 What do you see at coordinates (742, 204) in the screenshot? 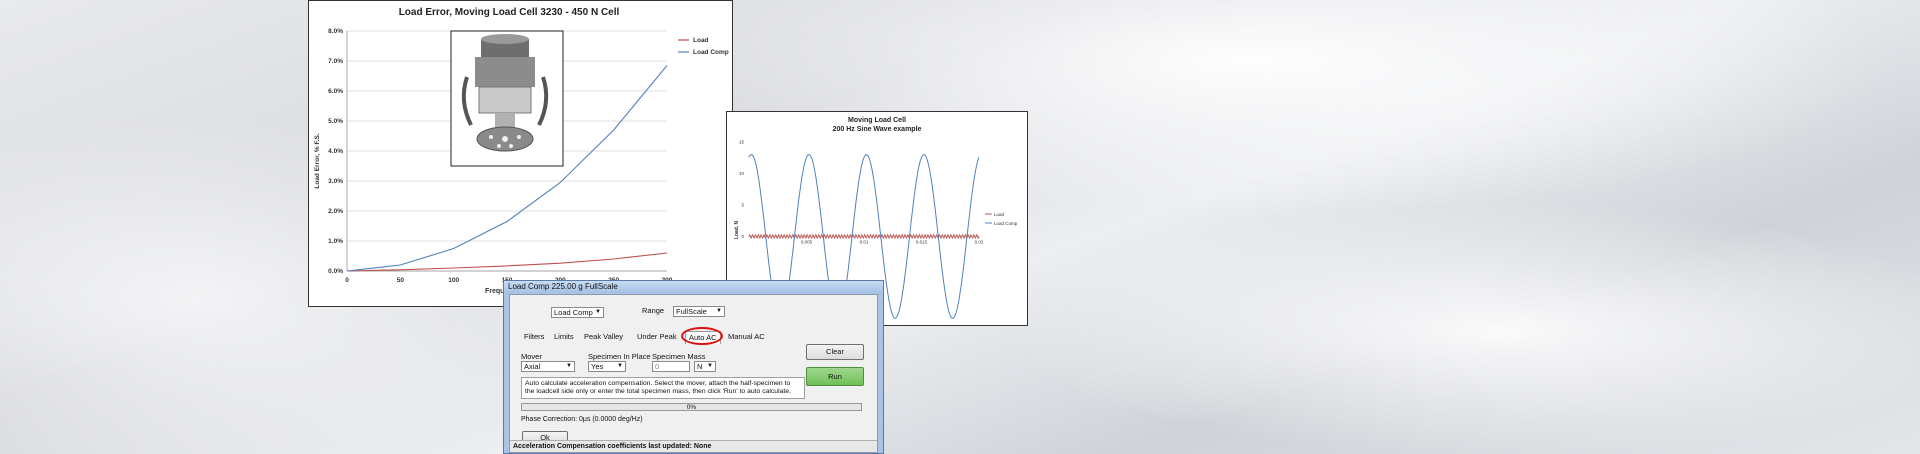
I see `y-tick-label: 5` at bounding box center [742, 204].